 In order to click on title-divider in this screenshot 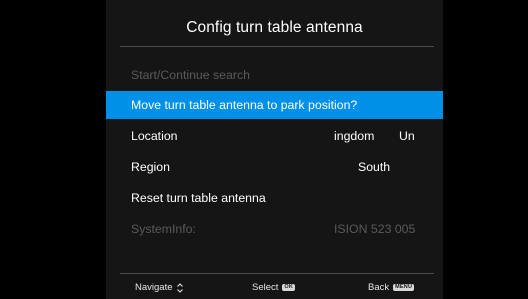, I will do `click(277, 46)`.